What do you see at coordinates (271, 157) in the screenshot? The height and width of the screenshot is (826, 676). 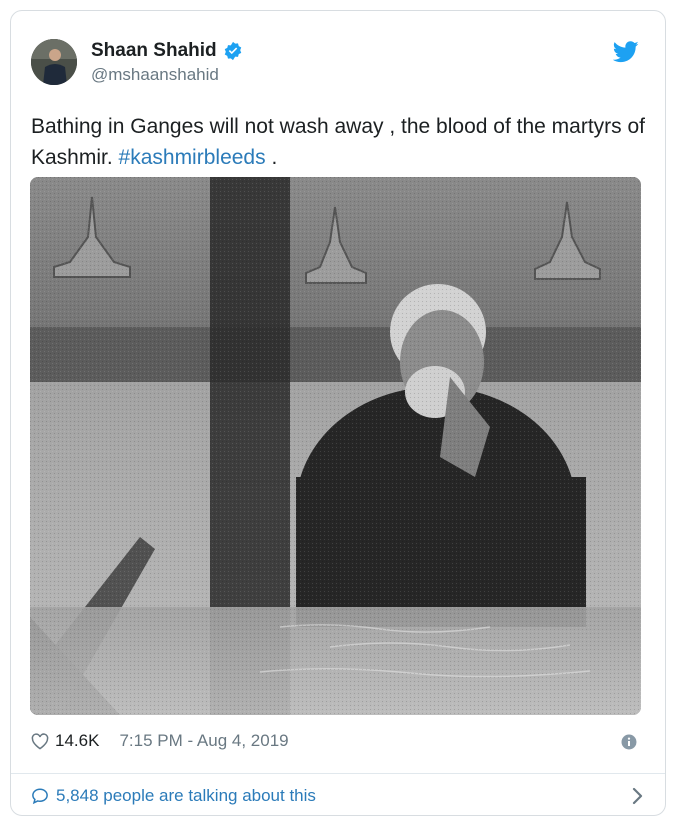 I see `tweet-suffix: .` at bounding box center [271, 157].